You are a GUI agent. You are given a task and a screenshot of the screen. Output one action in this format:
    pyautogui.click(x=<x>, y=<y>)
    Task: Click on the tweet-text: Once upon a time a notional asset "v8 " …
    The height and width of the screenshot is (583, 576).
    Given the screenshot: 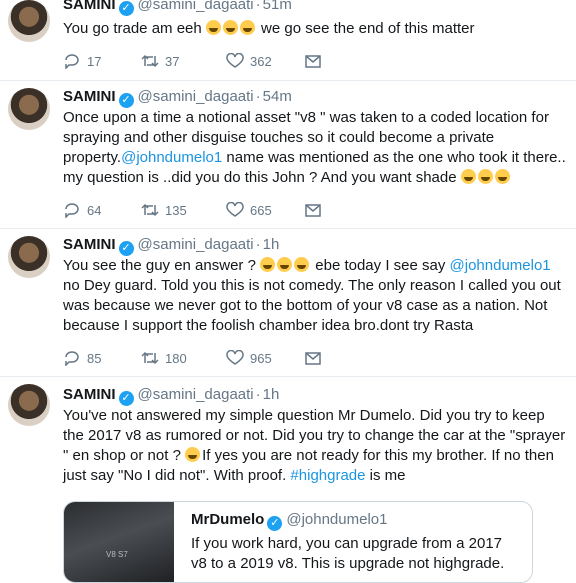 What is the action you would take?
    pyautogui.click(x=314, y=148)
    